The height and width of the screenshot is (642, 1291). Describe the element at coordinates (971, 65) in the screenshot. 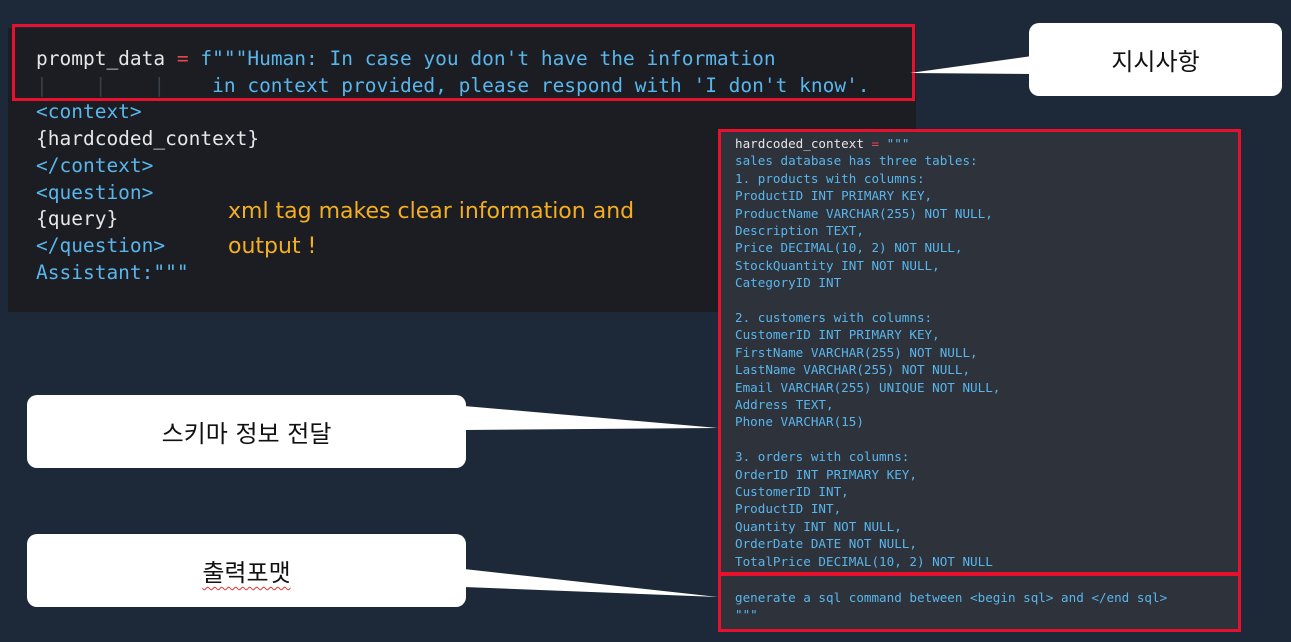

I see `instruction-pointer` at that location.